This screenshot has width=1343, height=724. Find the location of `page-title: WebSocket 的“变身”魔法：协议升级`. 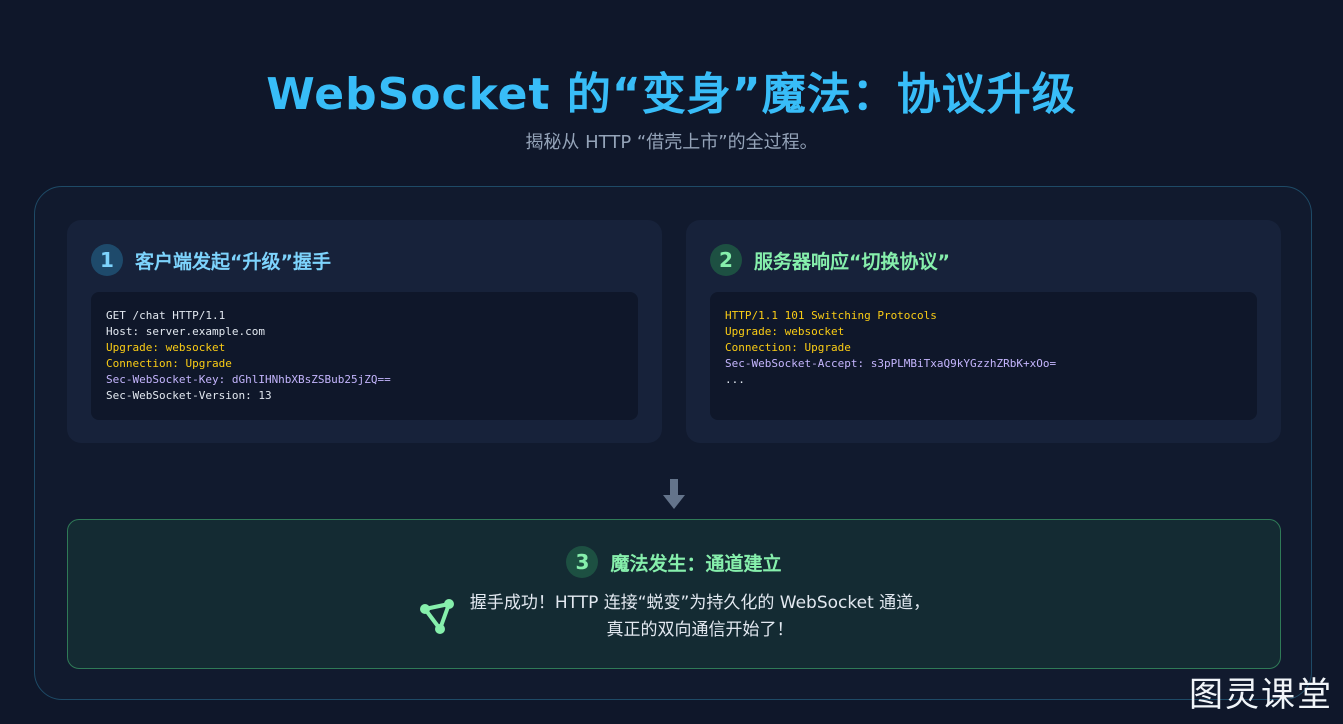

page-title: WebSocket 的“变身”魔法：协议升级 is located at coordinates (671, 94).